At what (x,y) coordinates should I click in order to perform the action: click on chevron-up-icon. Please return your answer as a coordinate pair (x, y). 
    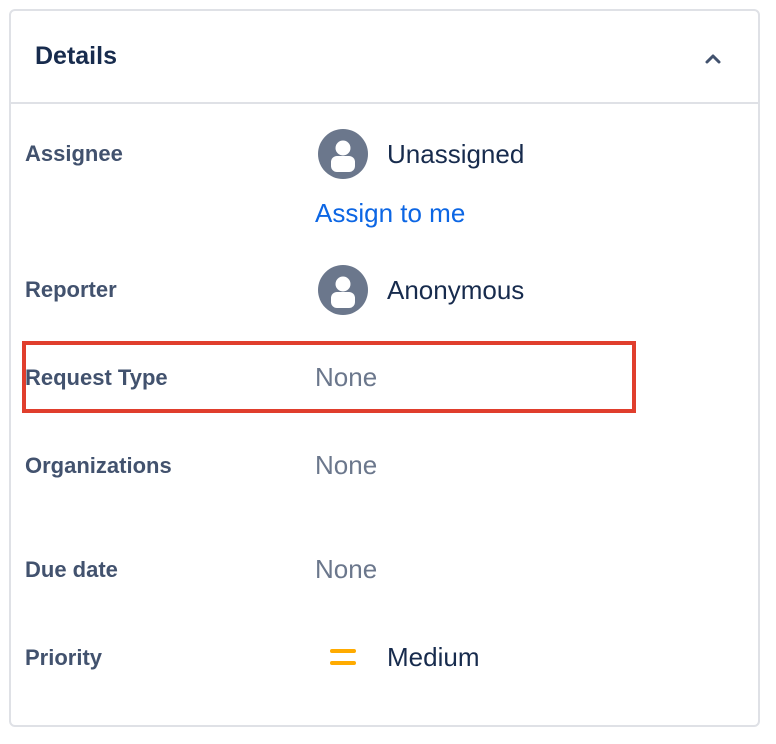
    Looking at the image, I should click on (713, 59).